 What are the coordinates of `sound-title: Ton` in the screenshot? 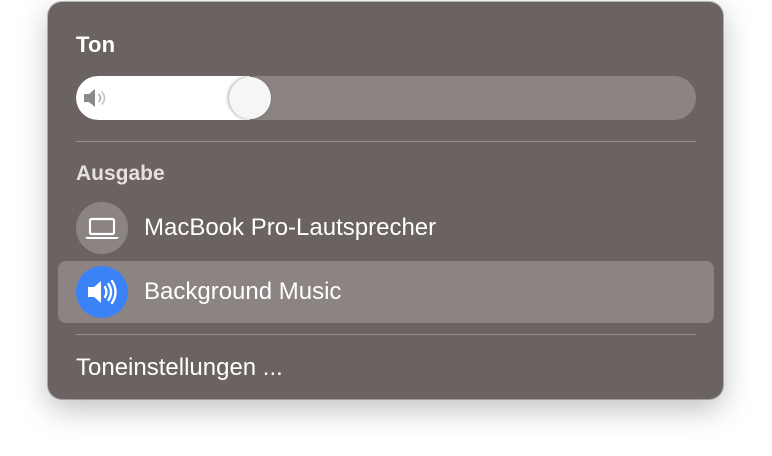 It's located at (96, 44).